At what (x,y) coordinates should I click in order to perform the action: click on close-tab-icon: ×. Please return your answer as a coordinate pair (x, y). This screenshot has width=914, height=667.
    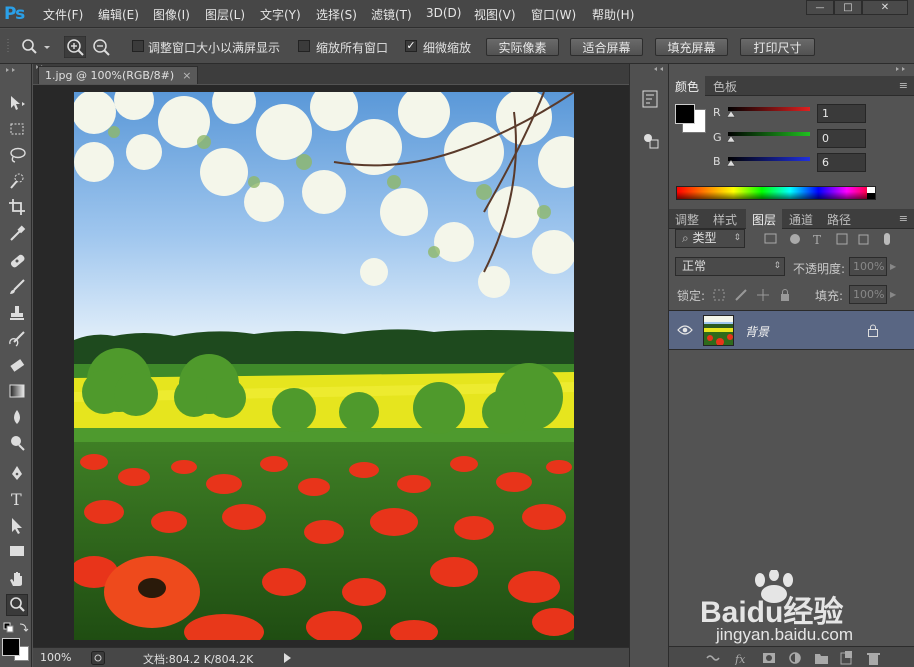
    Looking at the image, I should click on (186, 75).